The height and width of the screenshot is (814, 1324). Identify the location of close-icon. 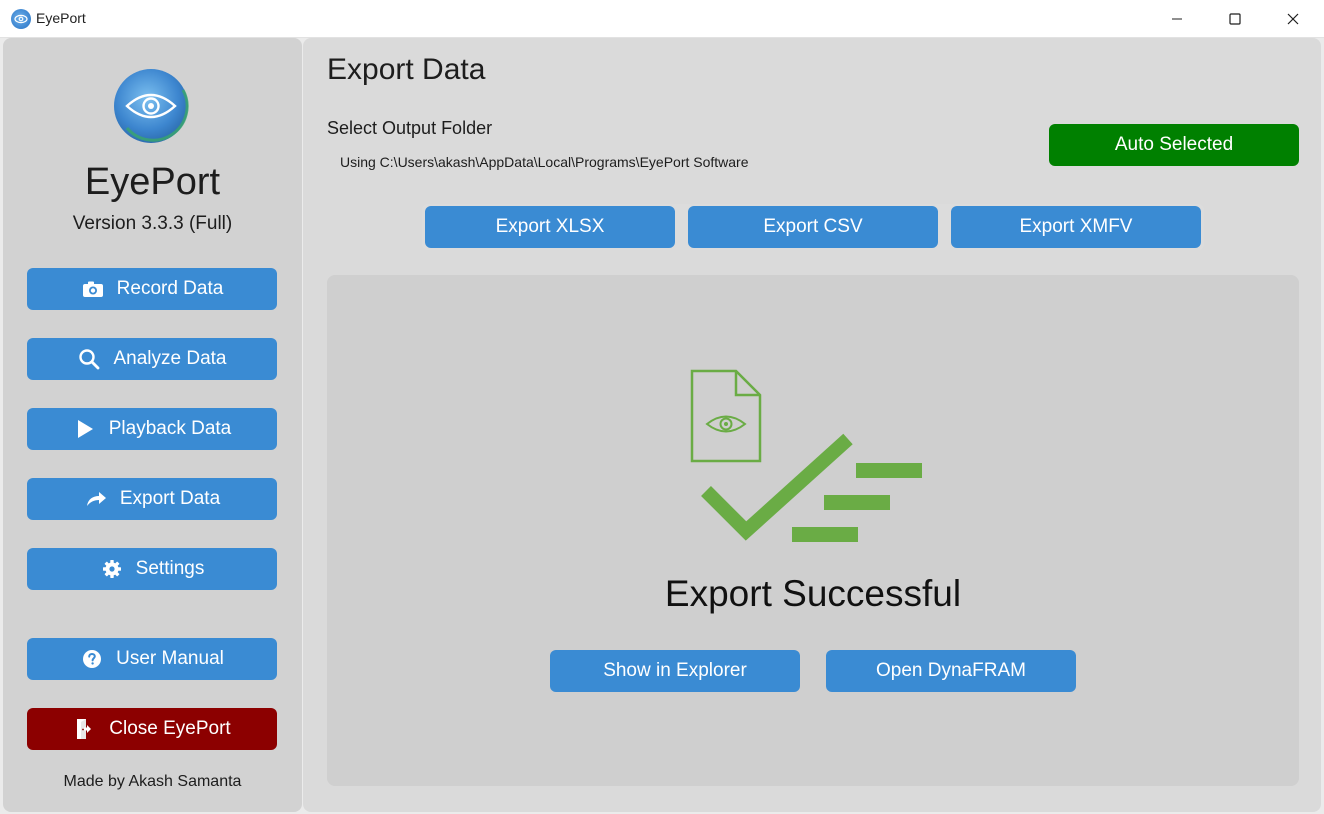
(1293, 19).